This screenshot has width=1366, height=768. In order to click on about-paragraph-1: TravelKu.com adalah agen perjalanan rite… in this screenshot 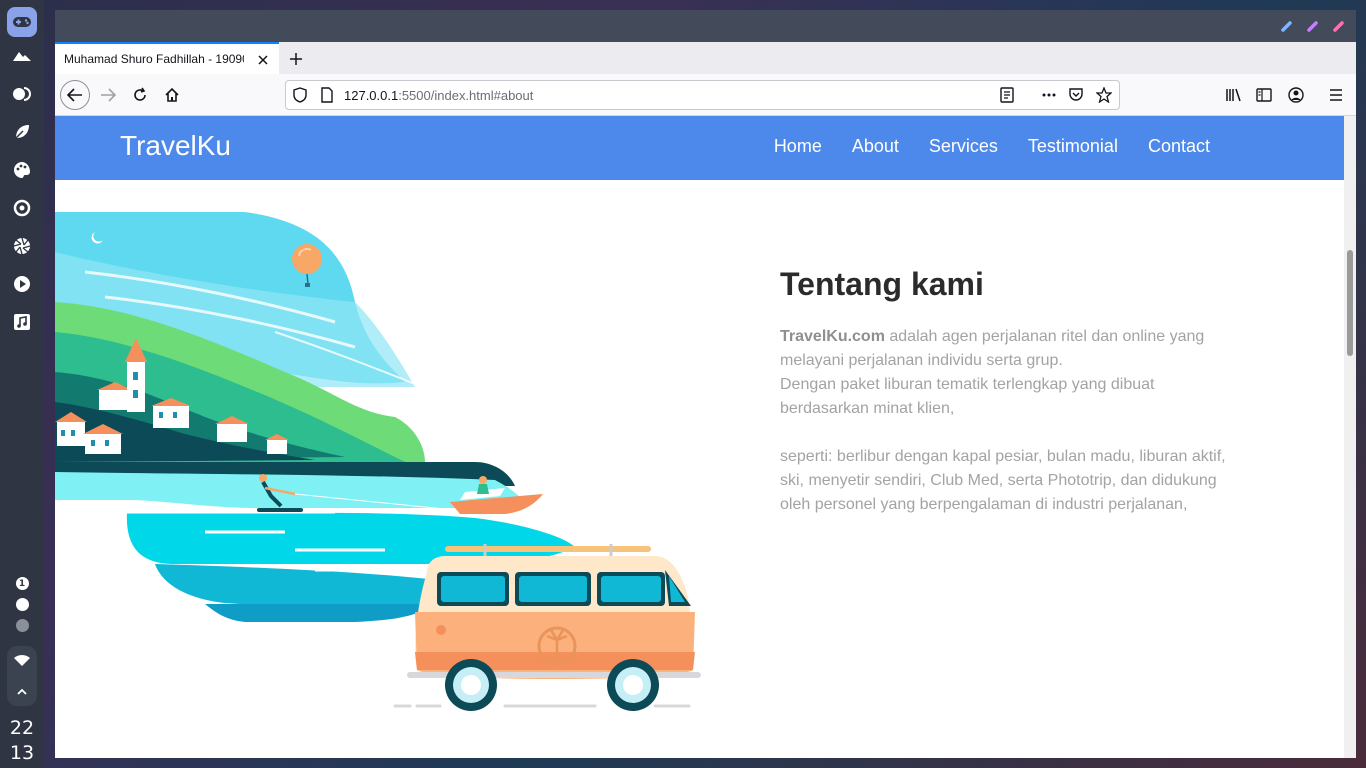, I will do `click(1005, 373)`.